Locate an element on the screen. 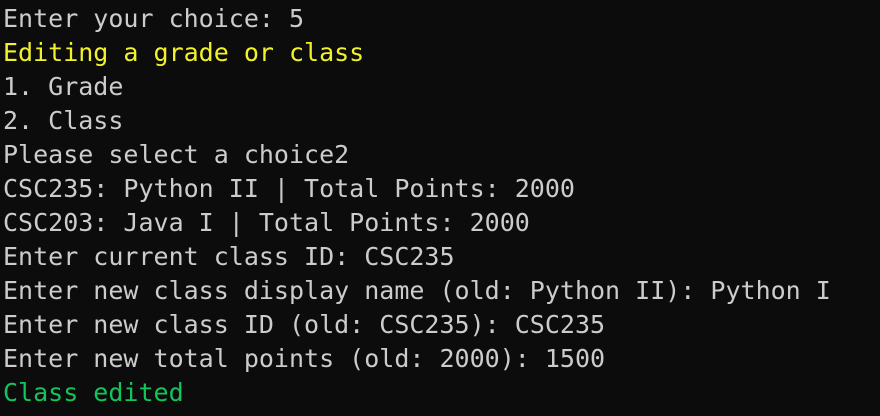 Image resolution: width=880 pixels, height=416 pixels. menu-option-class: 2. Class is located at coordinates (63, 120).